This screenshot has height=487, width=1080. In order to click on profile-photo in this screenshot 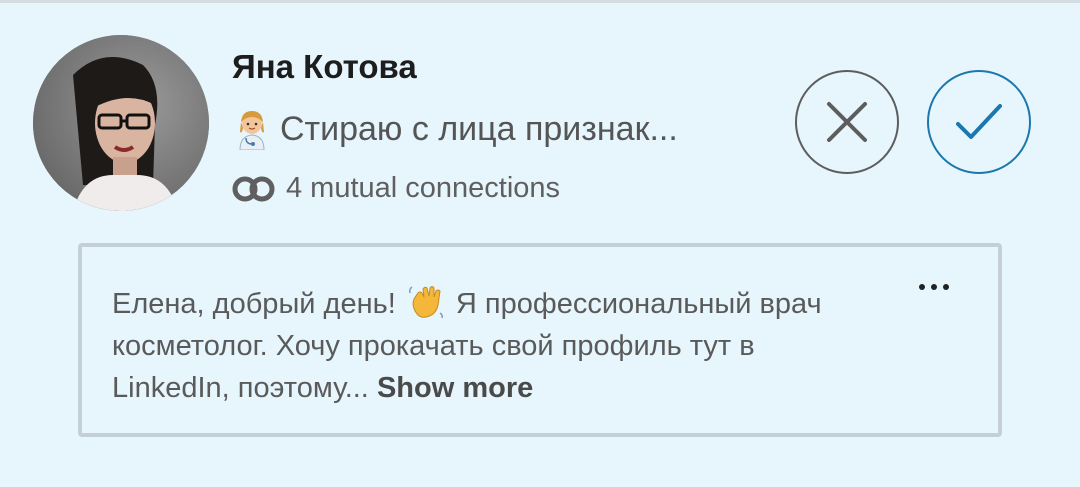, I will do `click(121, 123)`.